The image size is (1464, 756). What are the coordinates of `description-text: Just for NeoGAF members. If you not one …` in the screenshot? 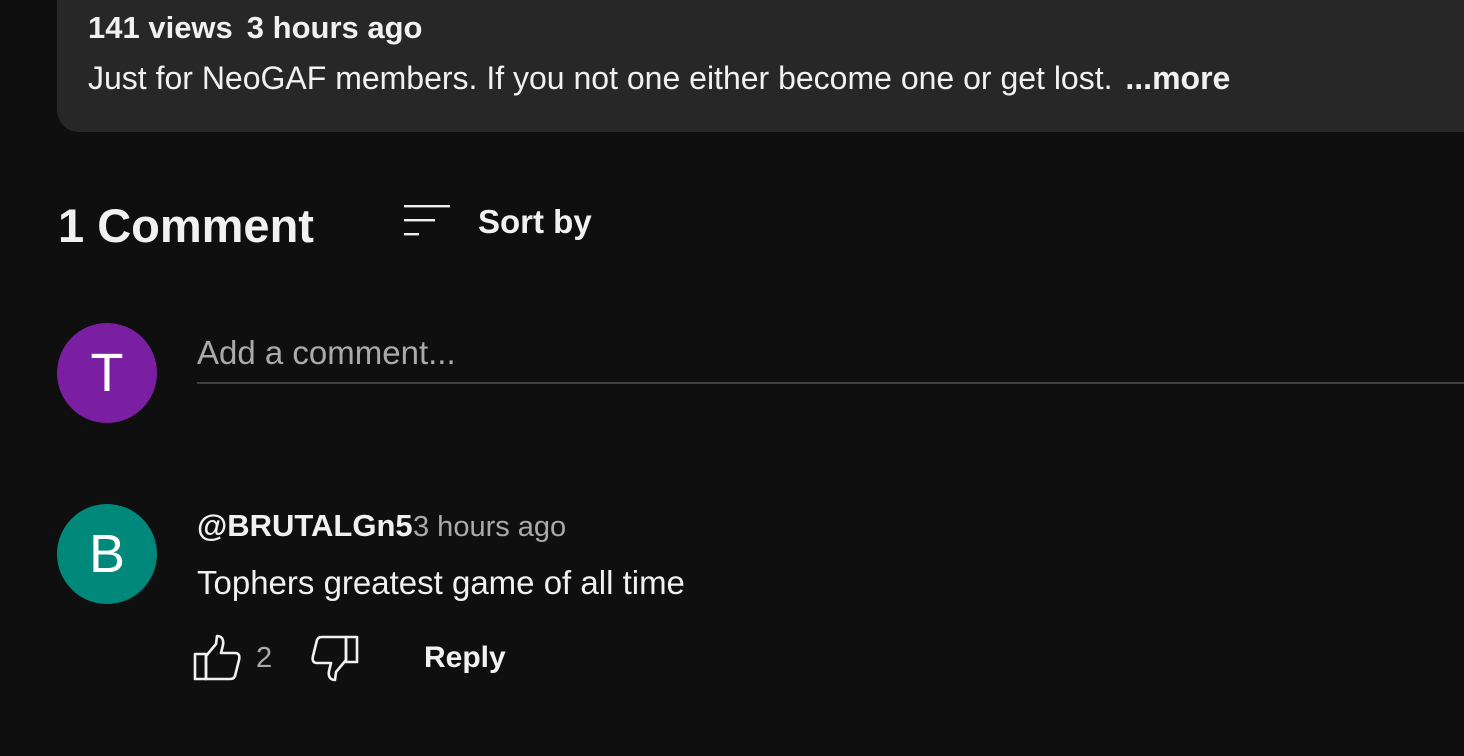 It's located at (659, 78).